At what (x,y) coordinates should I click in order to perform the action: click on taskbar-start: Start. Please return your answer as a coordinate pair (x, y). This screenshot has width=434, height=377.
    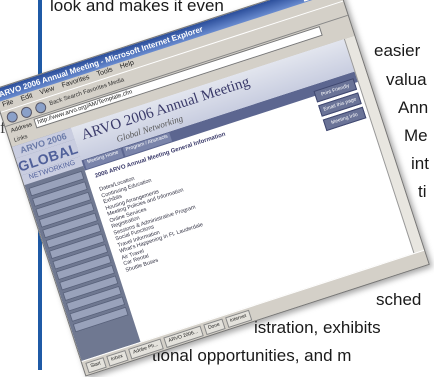
    Looking at the image, I should click on (96, 364).